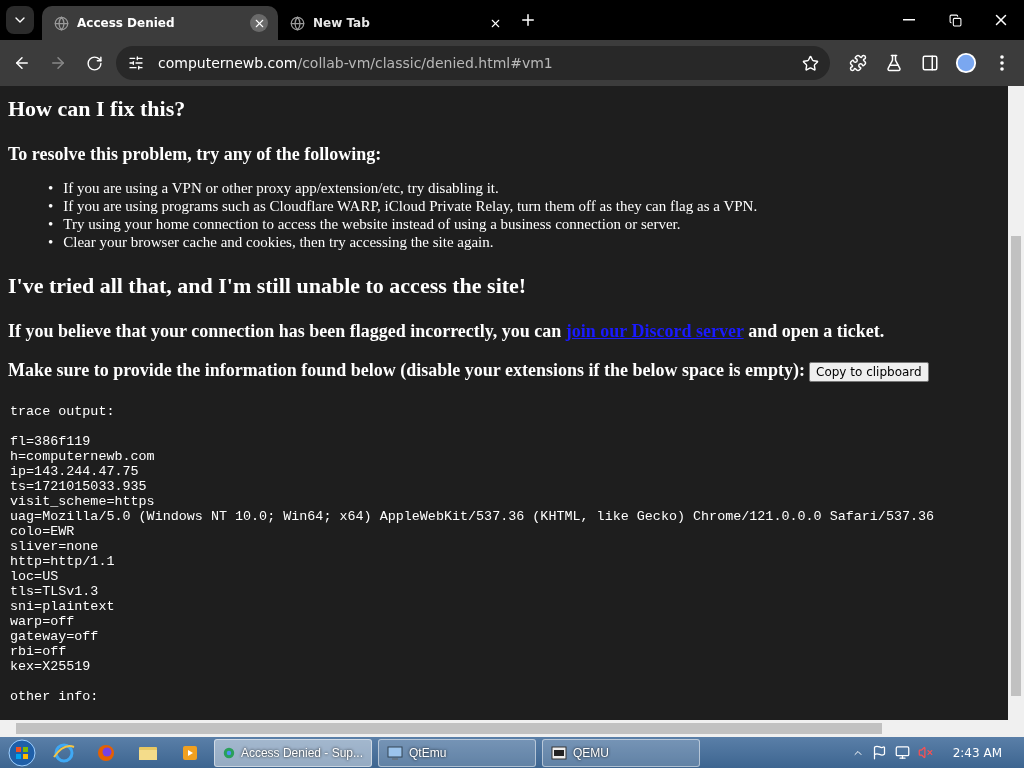  I want to click on trace-line: fl=386f119, so click(51, 441).